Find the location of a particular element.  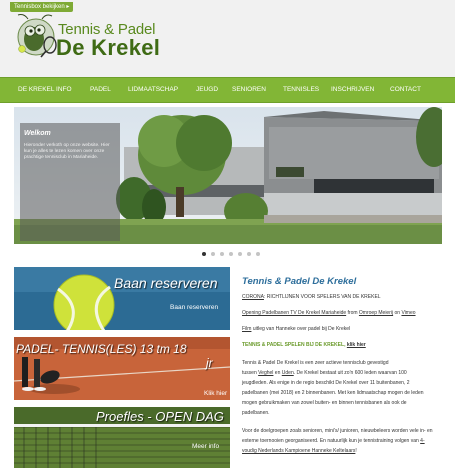

tile-baan-reserveren-link: Baan reserveren is located at coordinates (194, 307).